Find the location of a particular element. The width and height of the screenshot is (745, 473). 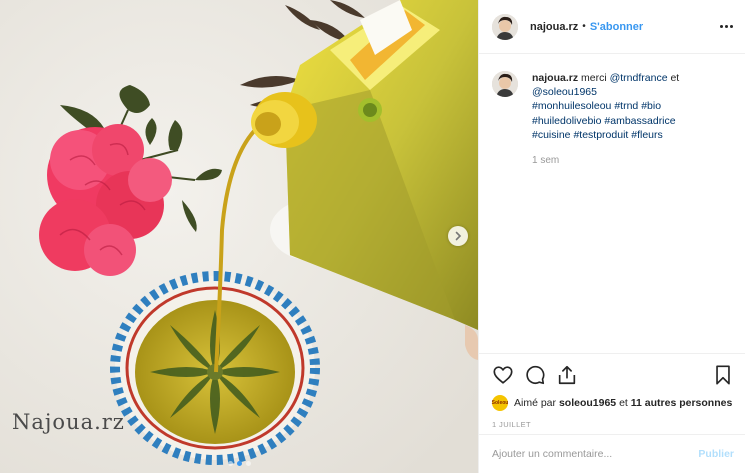

watermark-text: Najoua.rz is located at coordinates (68, 422).